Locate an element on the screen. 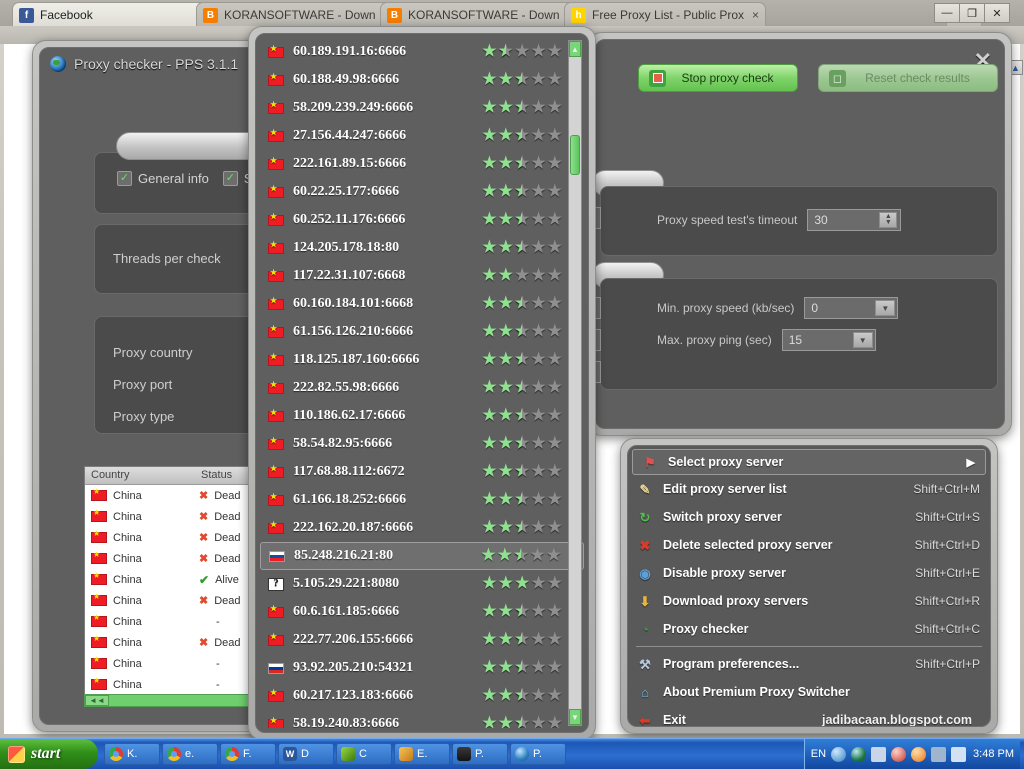 This screenshot has height=769, width=1024. list-item: 222.82.55.98:6666★★★★★ is located at coordinates (422, 388).